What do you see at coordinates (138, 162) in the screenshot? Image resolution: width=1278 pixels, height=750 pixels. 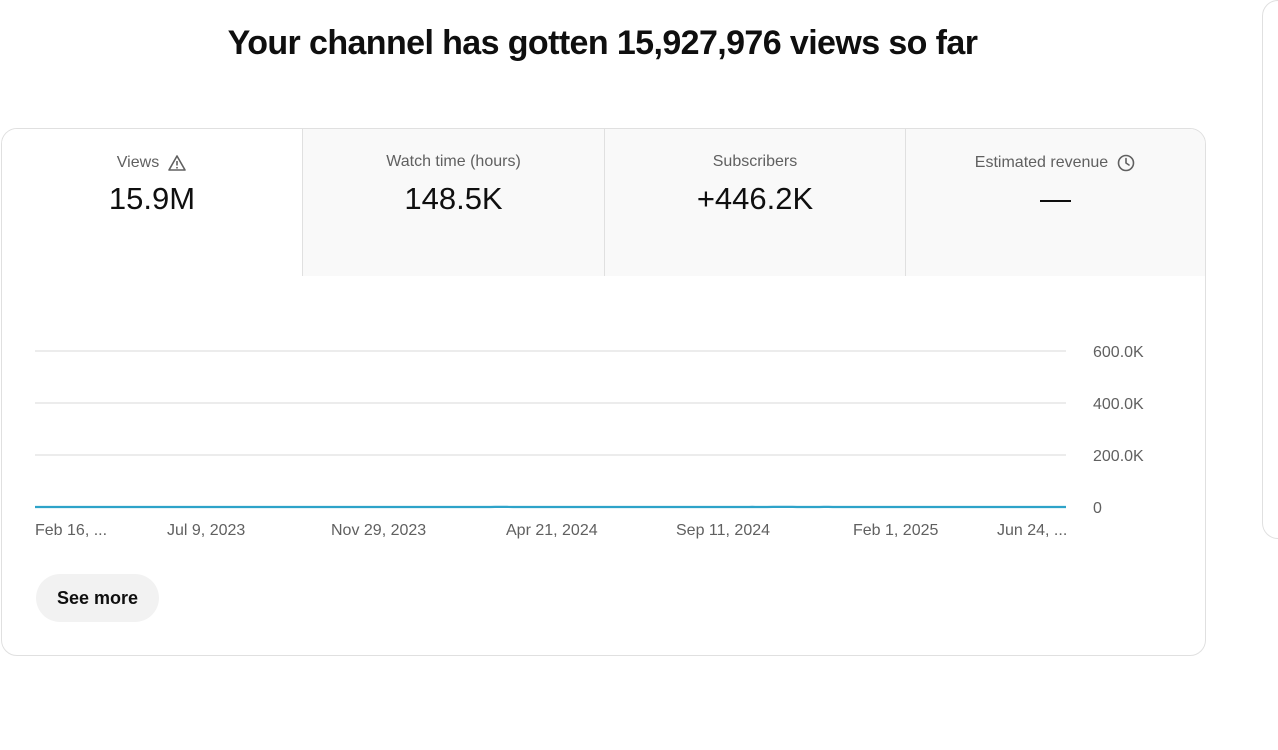 I see `tab-views-label: Views` at bounding box center [138, 162].